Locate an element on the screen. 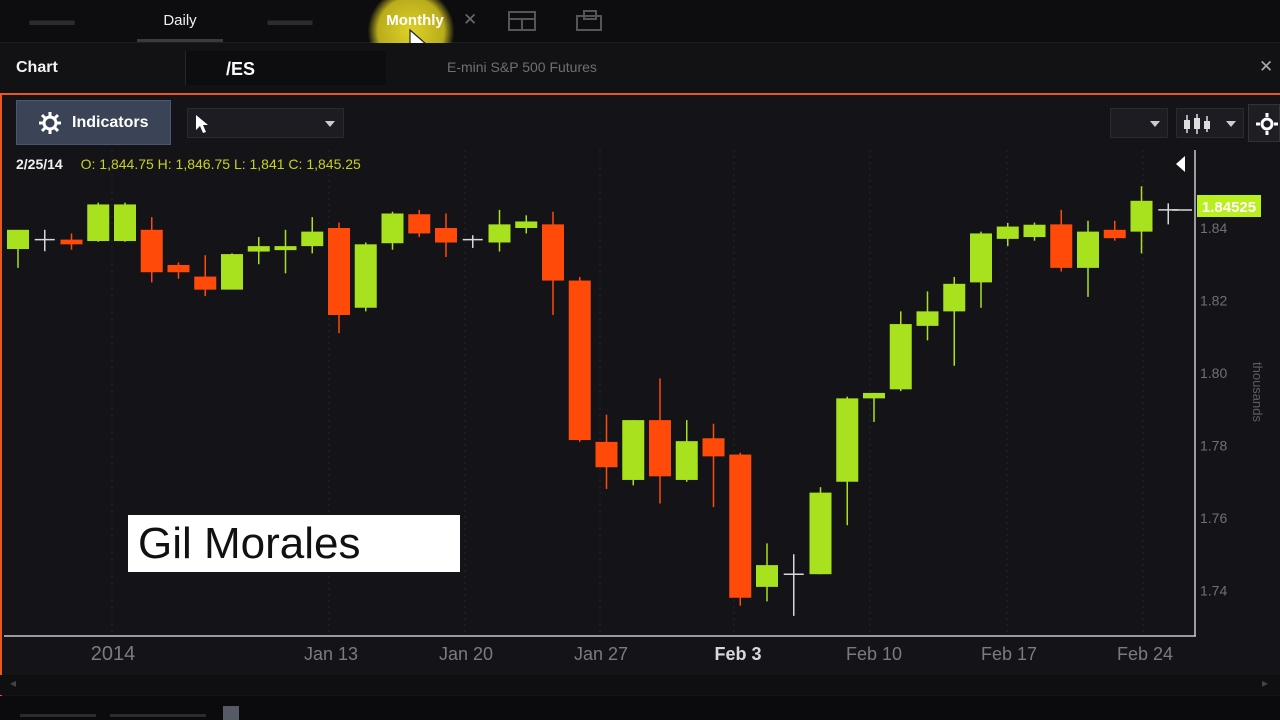 The image size is (1280, 720). split-layout-icon is located at coordinates (522, 21).